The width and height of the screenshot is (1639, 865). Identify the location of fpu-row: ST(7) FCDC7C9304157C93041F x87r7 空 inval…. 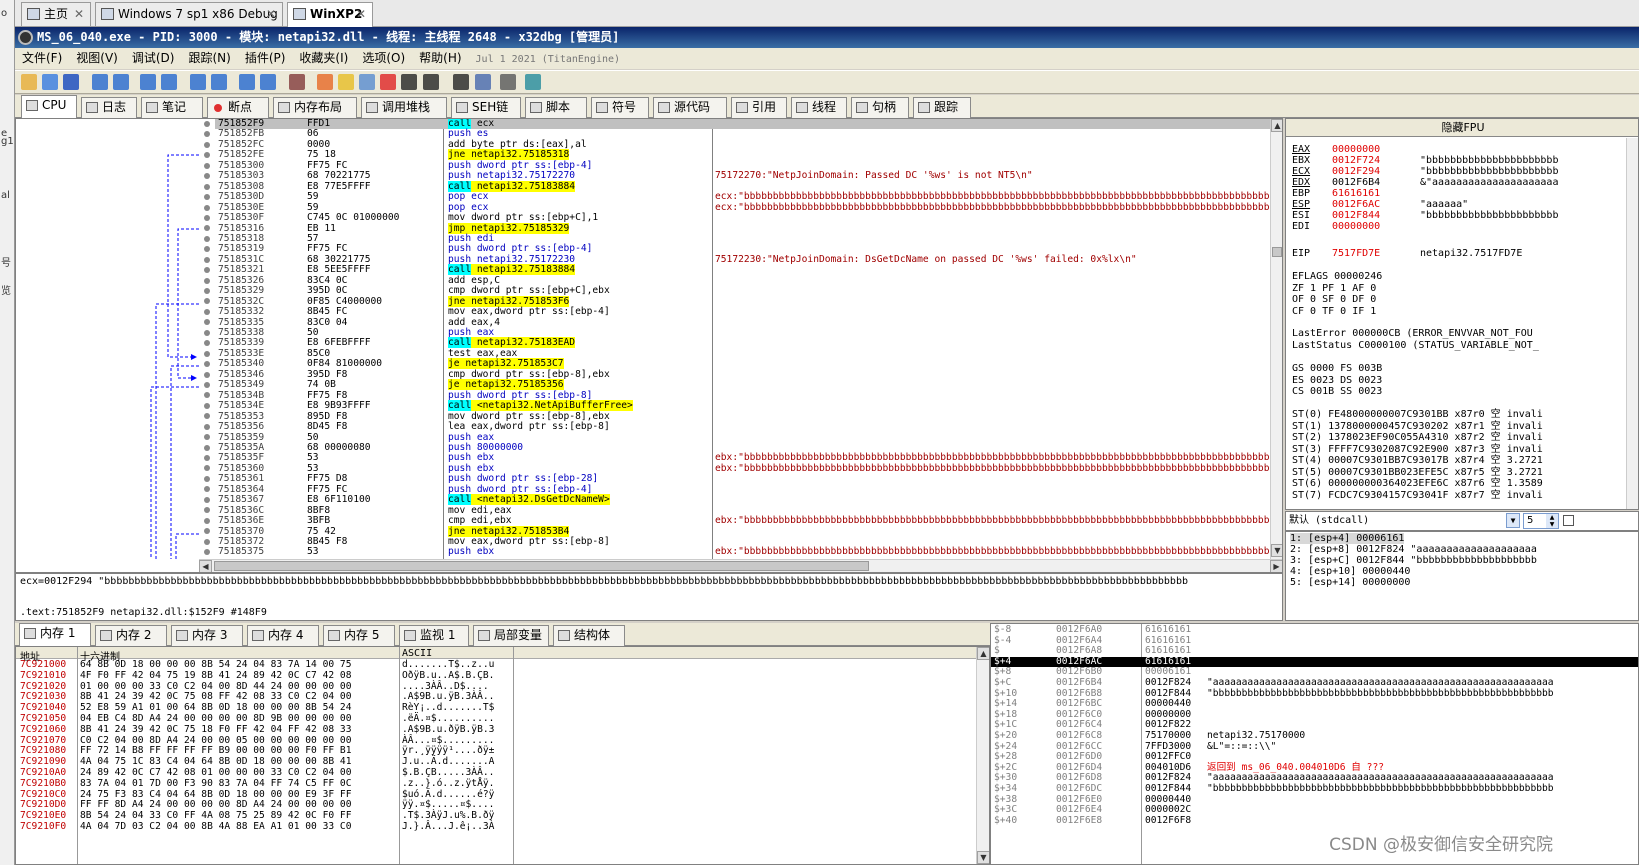
(1417, 495).